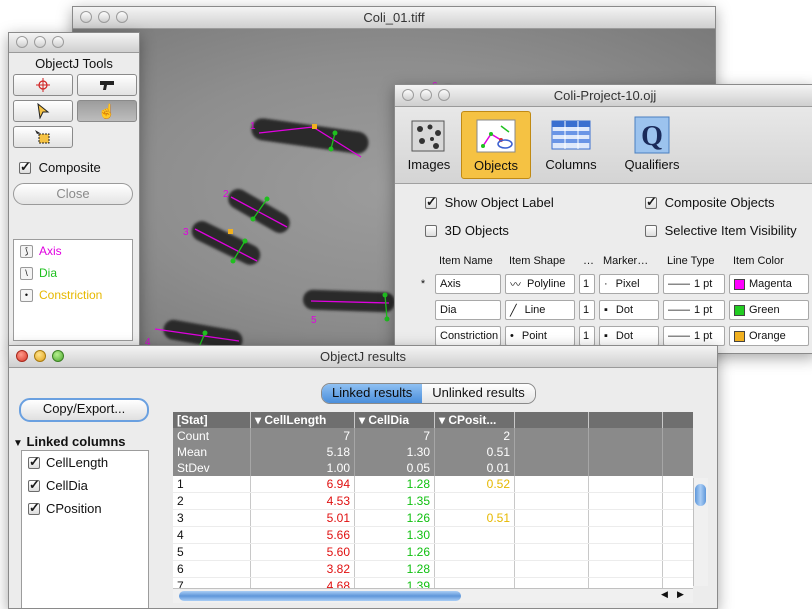  I want to click on composite-objects-checkbox, so click(651, 202).